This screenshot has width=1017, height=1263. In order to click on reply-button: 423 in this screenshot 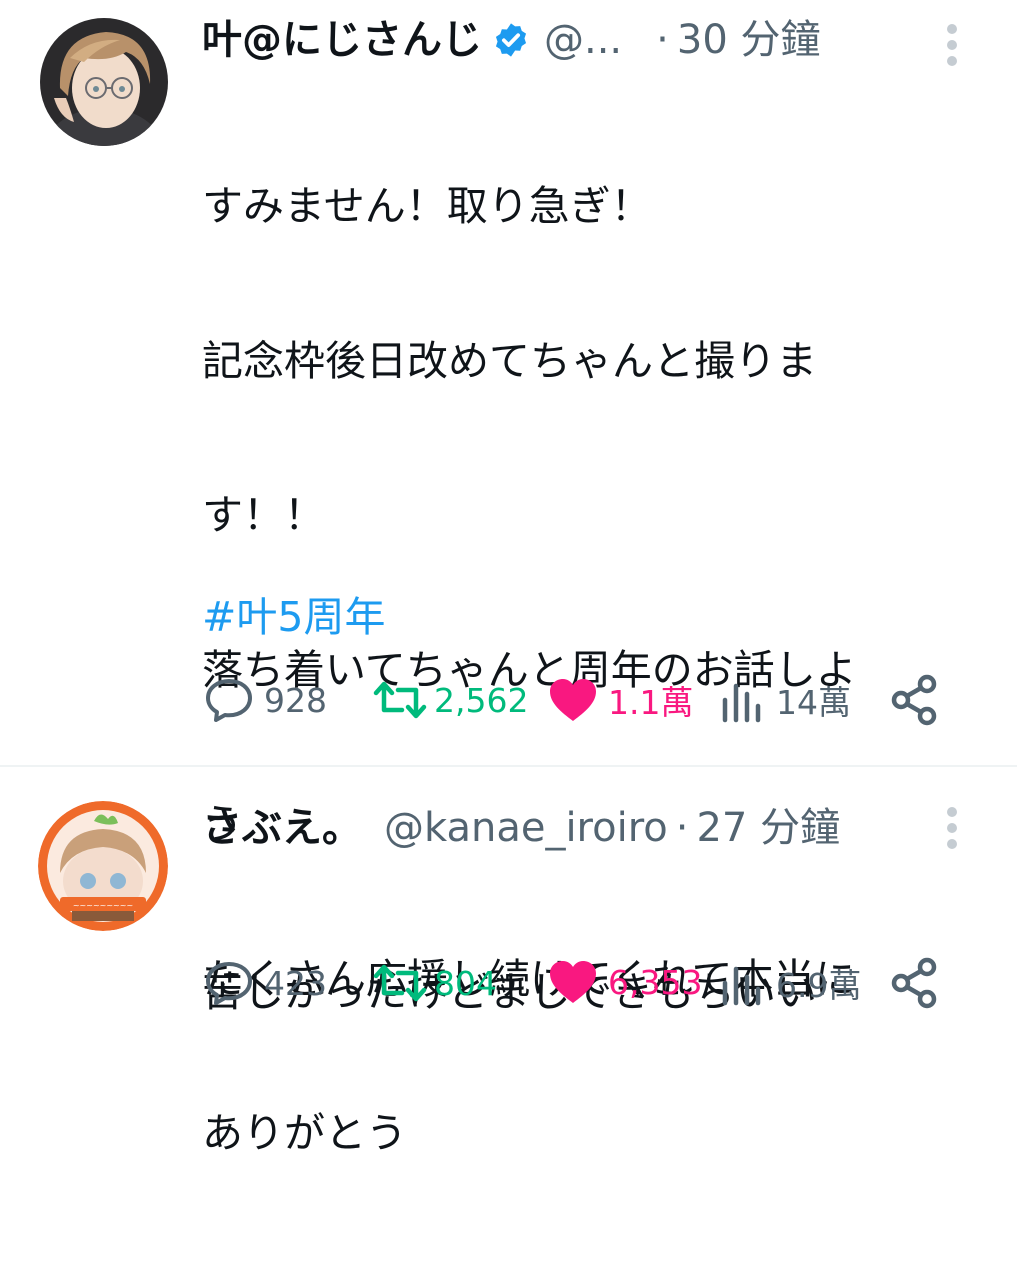, I will do `click(265, 983)`.